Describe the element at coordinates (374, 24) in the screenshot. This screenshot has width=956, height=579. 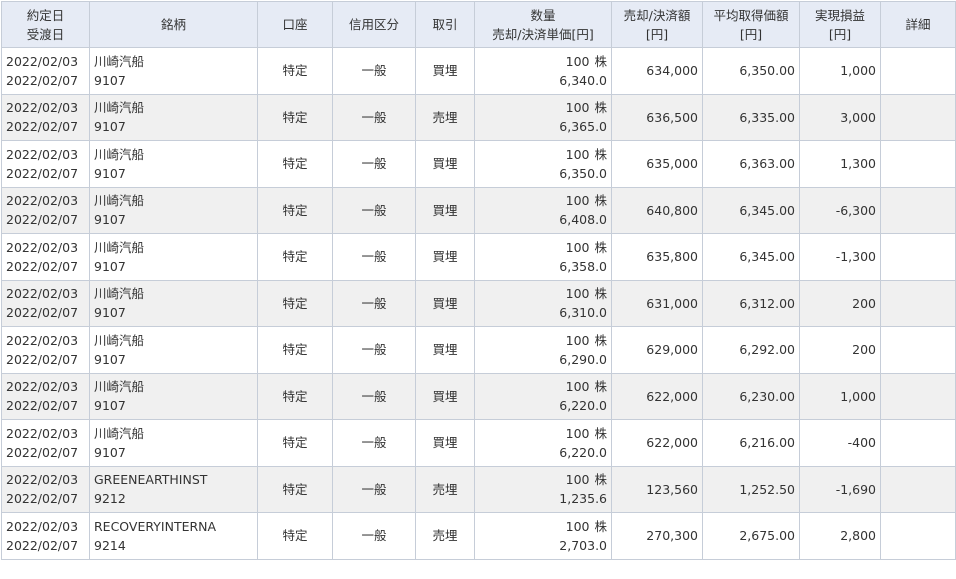
I see `header-margin-type: 信用区分` at that location.